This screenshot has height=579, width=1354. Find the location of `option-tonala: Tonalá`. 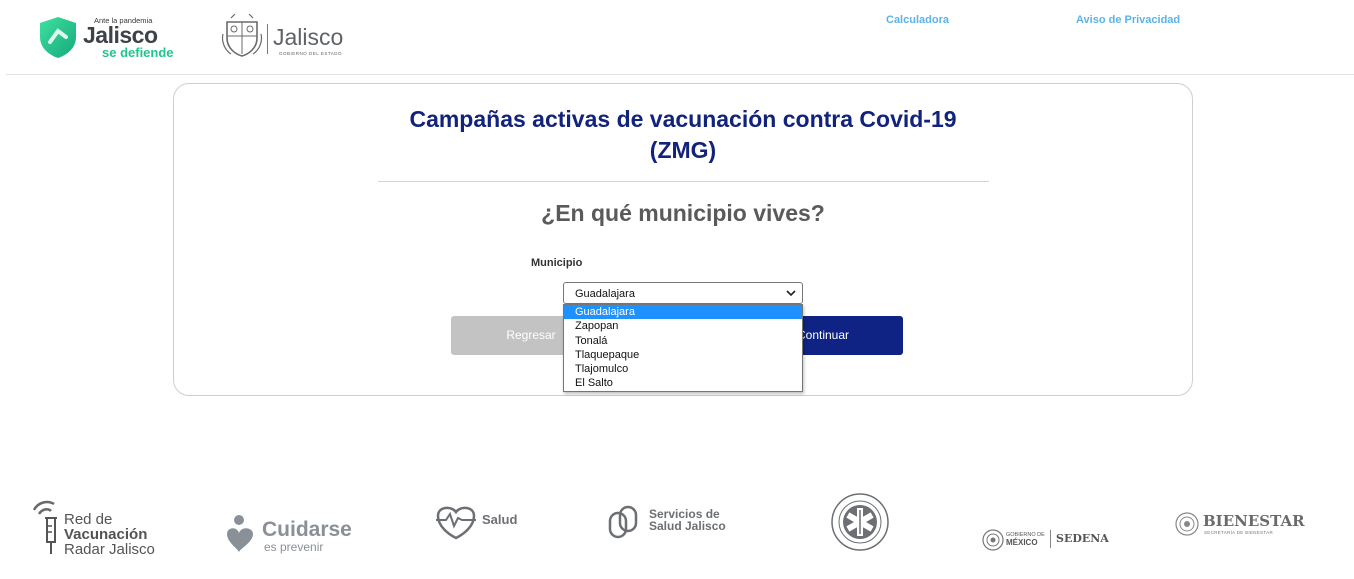

option-tonala: Tonalá is located at coordinates (683, 341).